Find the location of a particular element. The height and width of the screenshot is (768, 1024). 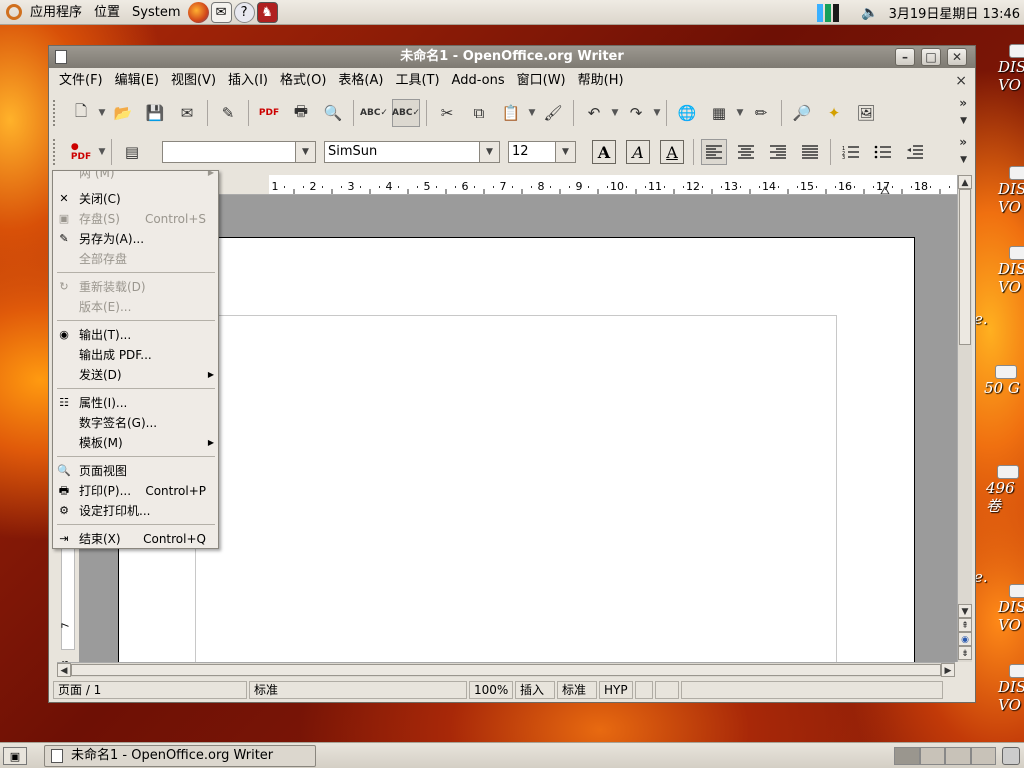

horizontal-scrollbar: ◀ ▶ is located at coordinates (506, 669).